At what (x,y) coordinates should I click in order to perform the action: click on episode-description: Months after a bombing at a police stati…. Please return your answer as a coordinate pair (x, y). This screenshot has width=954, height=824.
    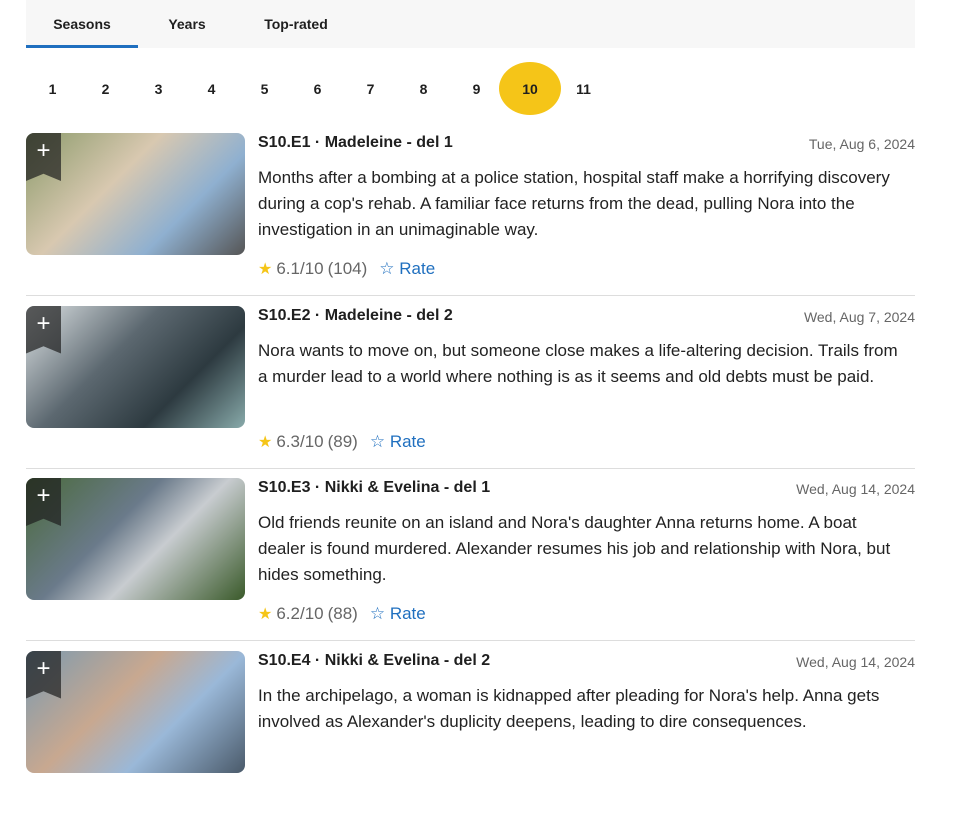
    Looking at the image, I should click on (574, 203).